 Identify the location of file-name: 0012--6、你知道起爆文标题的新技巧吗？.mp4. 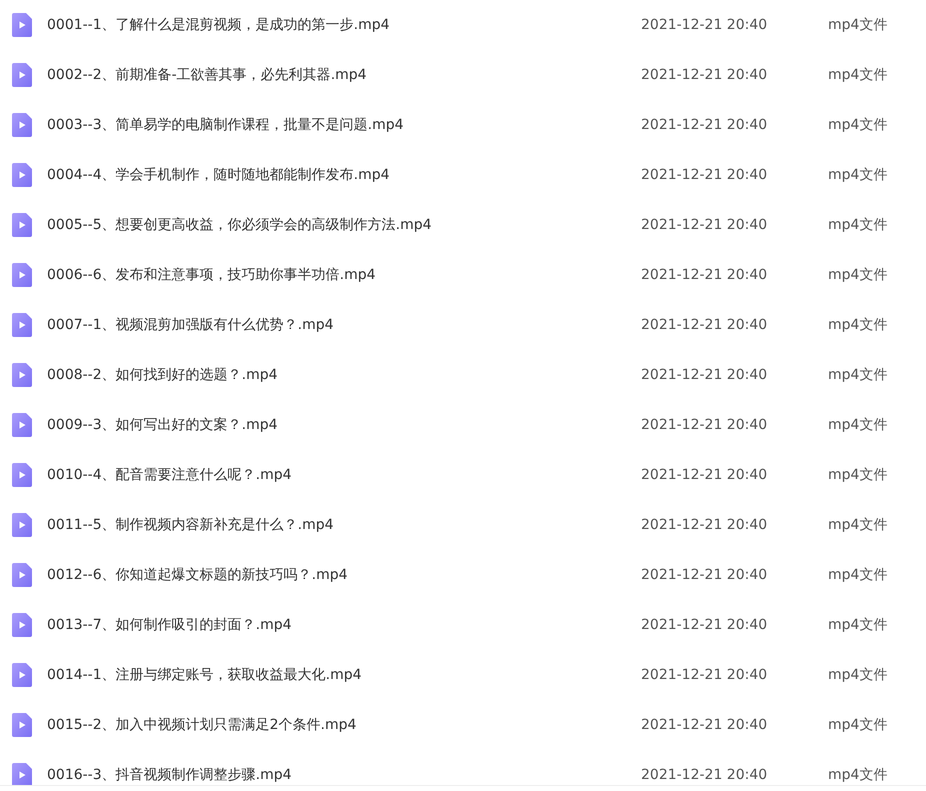
(344, 575).